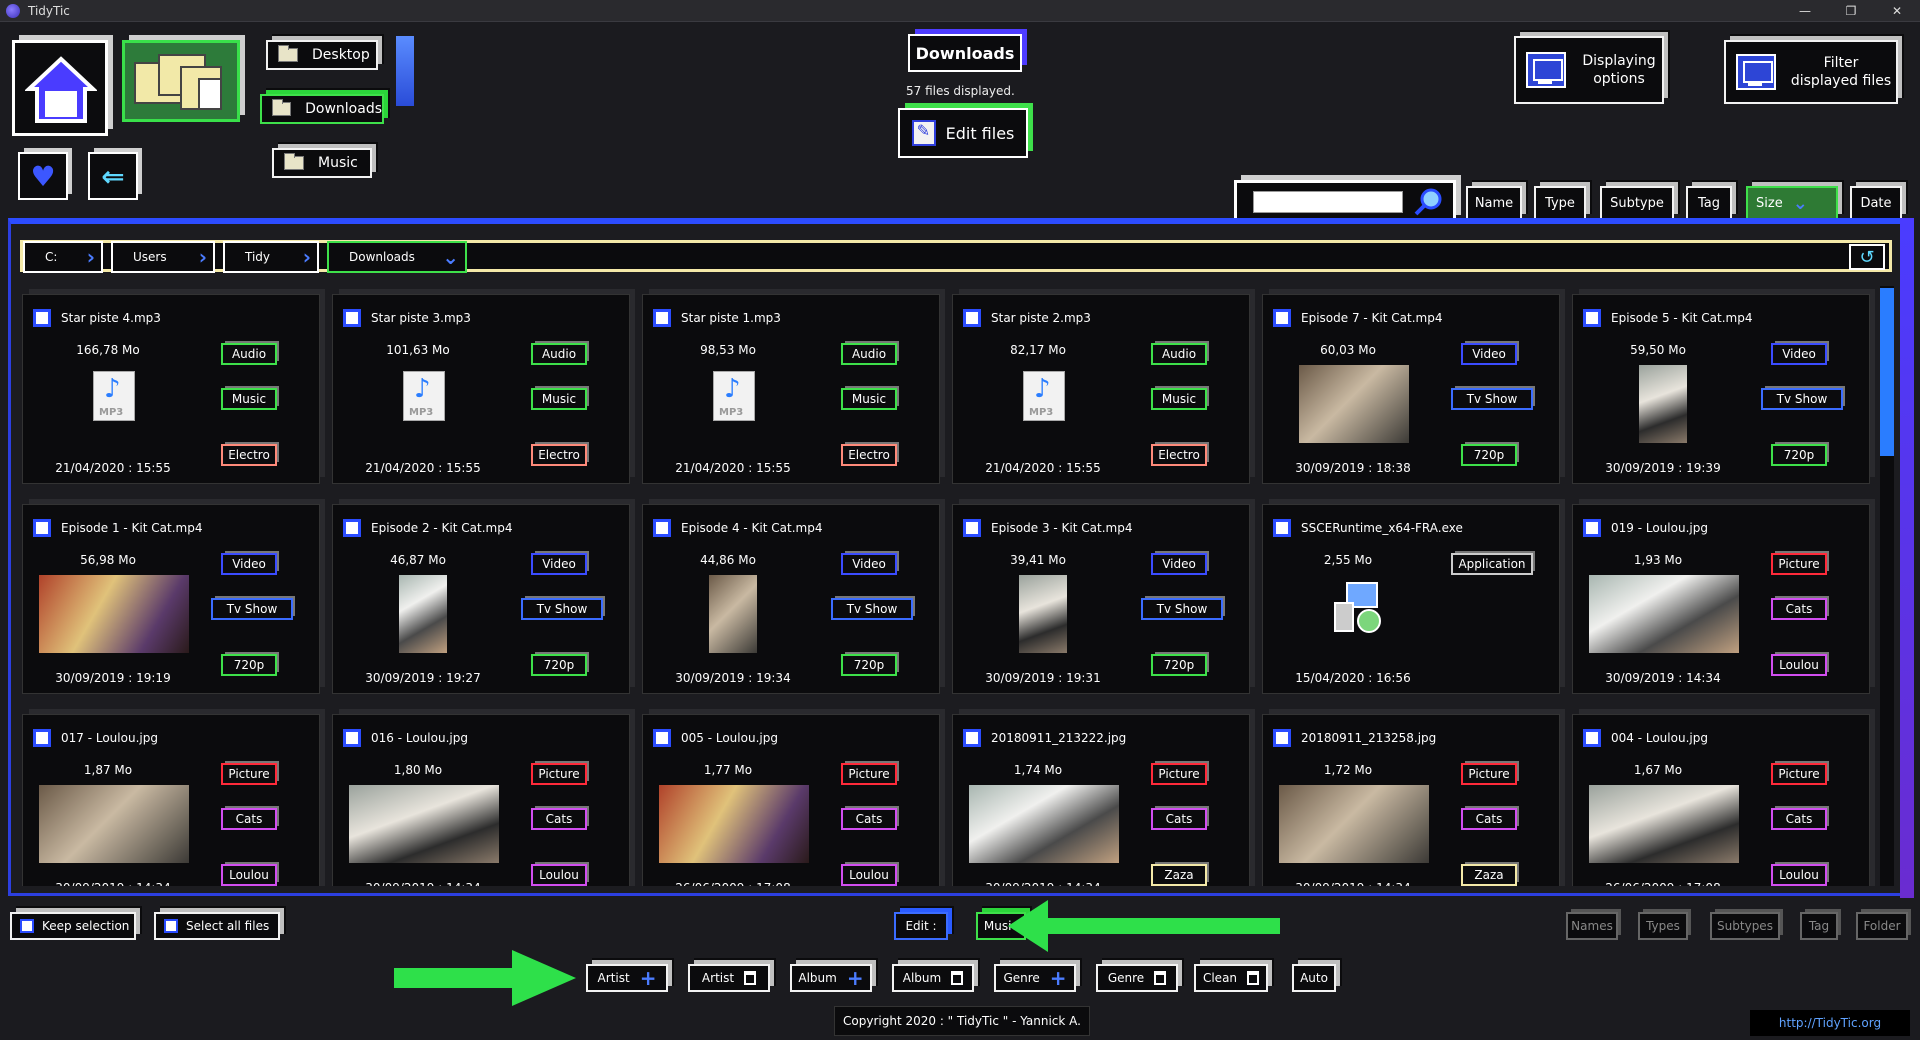  What do you see at coordinates (1745, 926) in the screenshot?
I see `rename-subtypes-button: Subtypes` at bounding box center [1745, 926].